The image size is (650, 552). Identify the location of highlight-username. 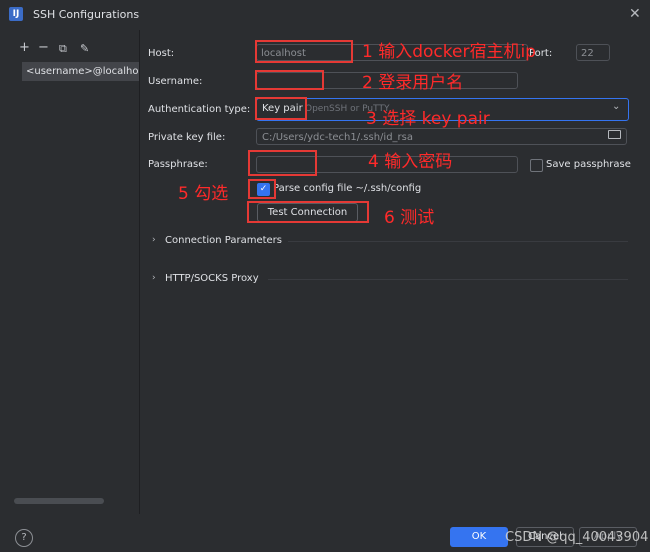
(289, 80).